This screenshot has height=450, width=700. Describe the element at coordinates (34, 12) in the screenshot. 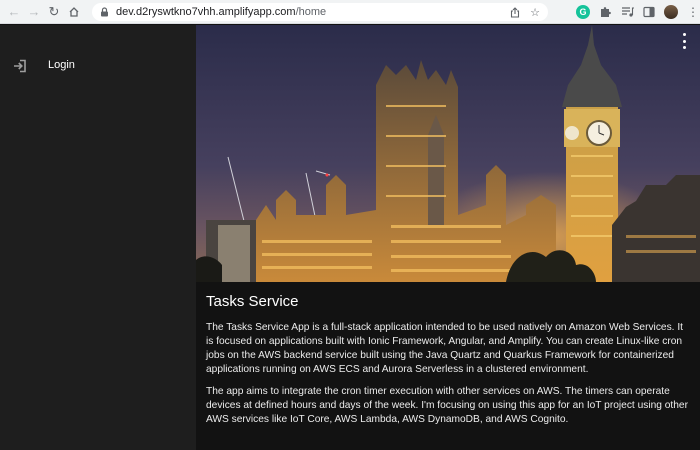

I see `forward-arrow-icon: →` at that location.